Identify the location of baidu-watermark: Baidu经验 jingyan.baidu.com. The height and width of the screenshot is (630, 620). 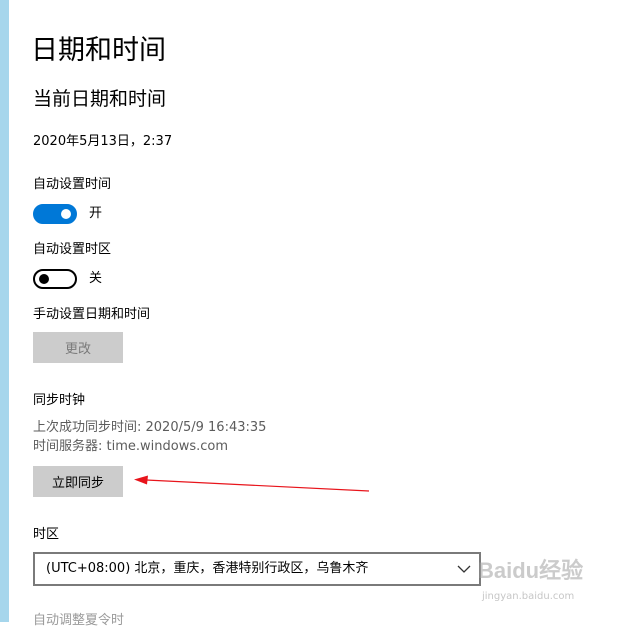
(548, 583).